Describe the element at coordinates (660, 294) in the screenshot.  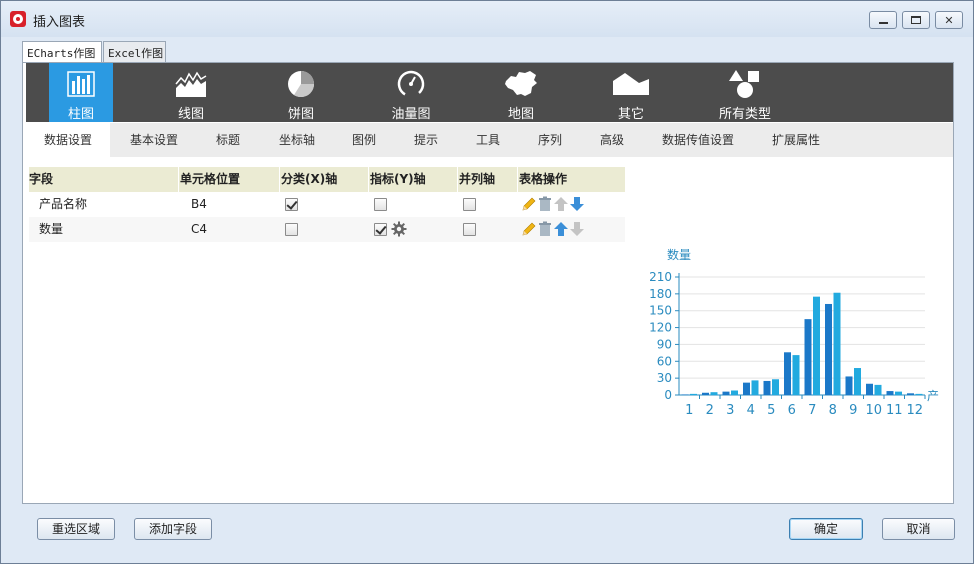
I see `y-tick-label: 180` at that location.